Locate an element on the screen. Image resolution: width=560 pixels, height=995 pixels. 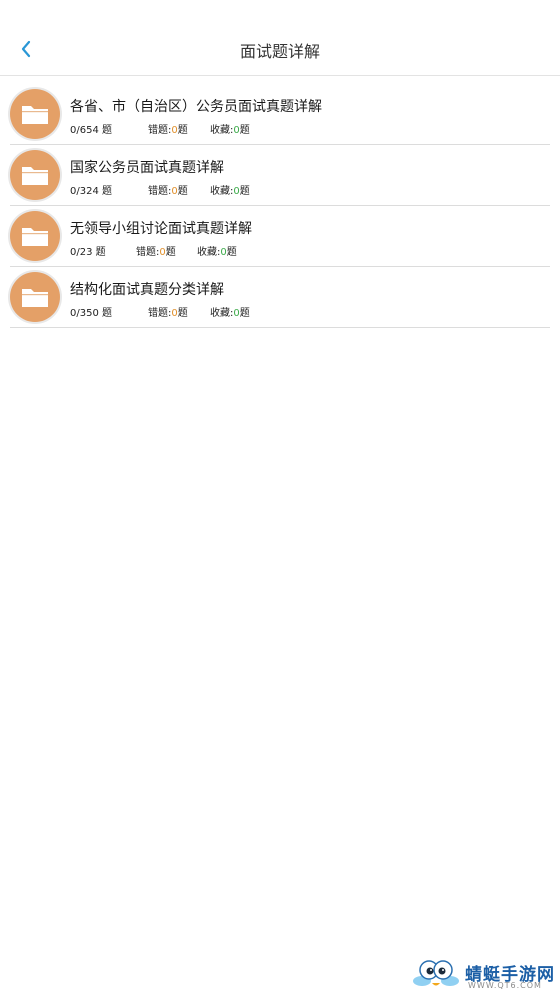
list-item: 国家公务员面试真题详解 0/324 题 错题:0题 收藏:0题 is located at coordinates (280, 175).